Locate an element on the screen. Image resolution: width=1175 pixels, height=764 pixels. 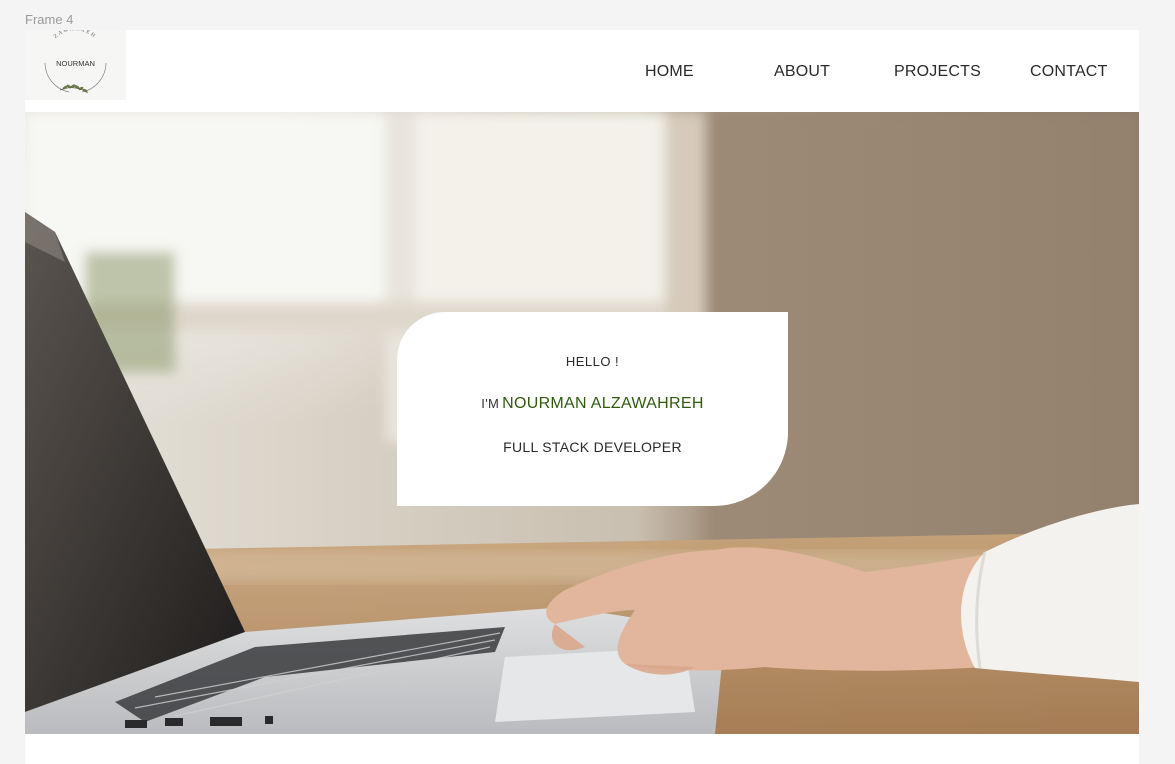
intro-line: I'M NOURMAN ALZAWAHREH is located at coordinates (592, 404).